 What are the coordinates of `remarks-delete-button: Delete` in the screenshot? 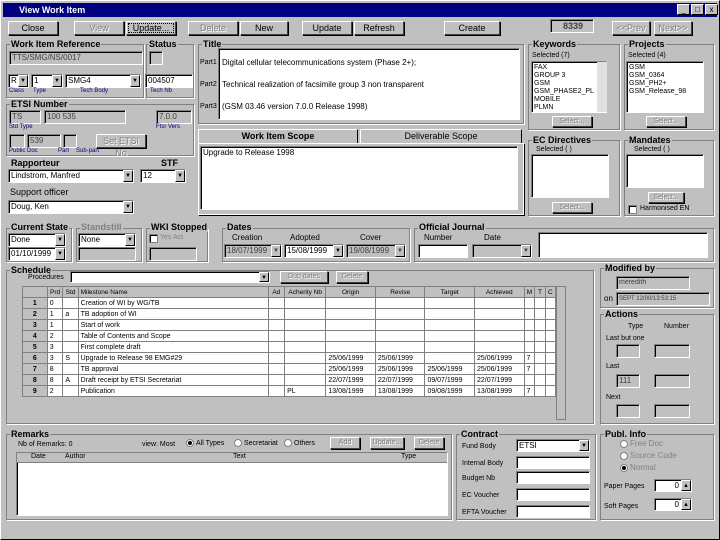 It's located at (429, 443).